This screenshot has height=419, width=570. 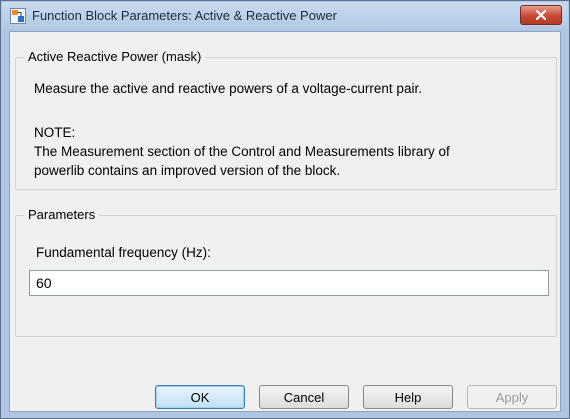 What do you see at coordinates (55, 132) in the screenshot?
I see `note-label: NOTE:` at bounding box center [55, 132].